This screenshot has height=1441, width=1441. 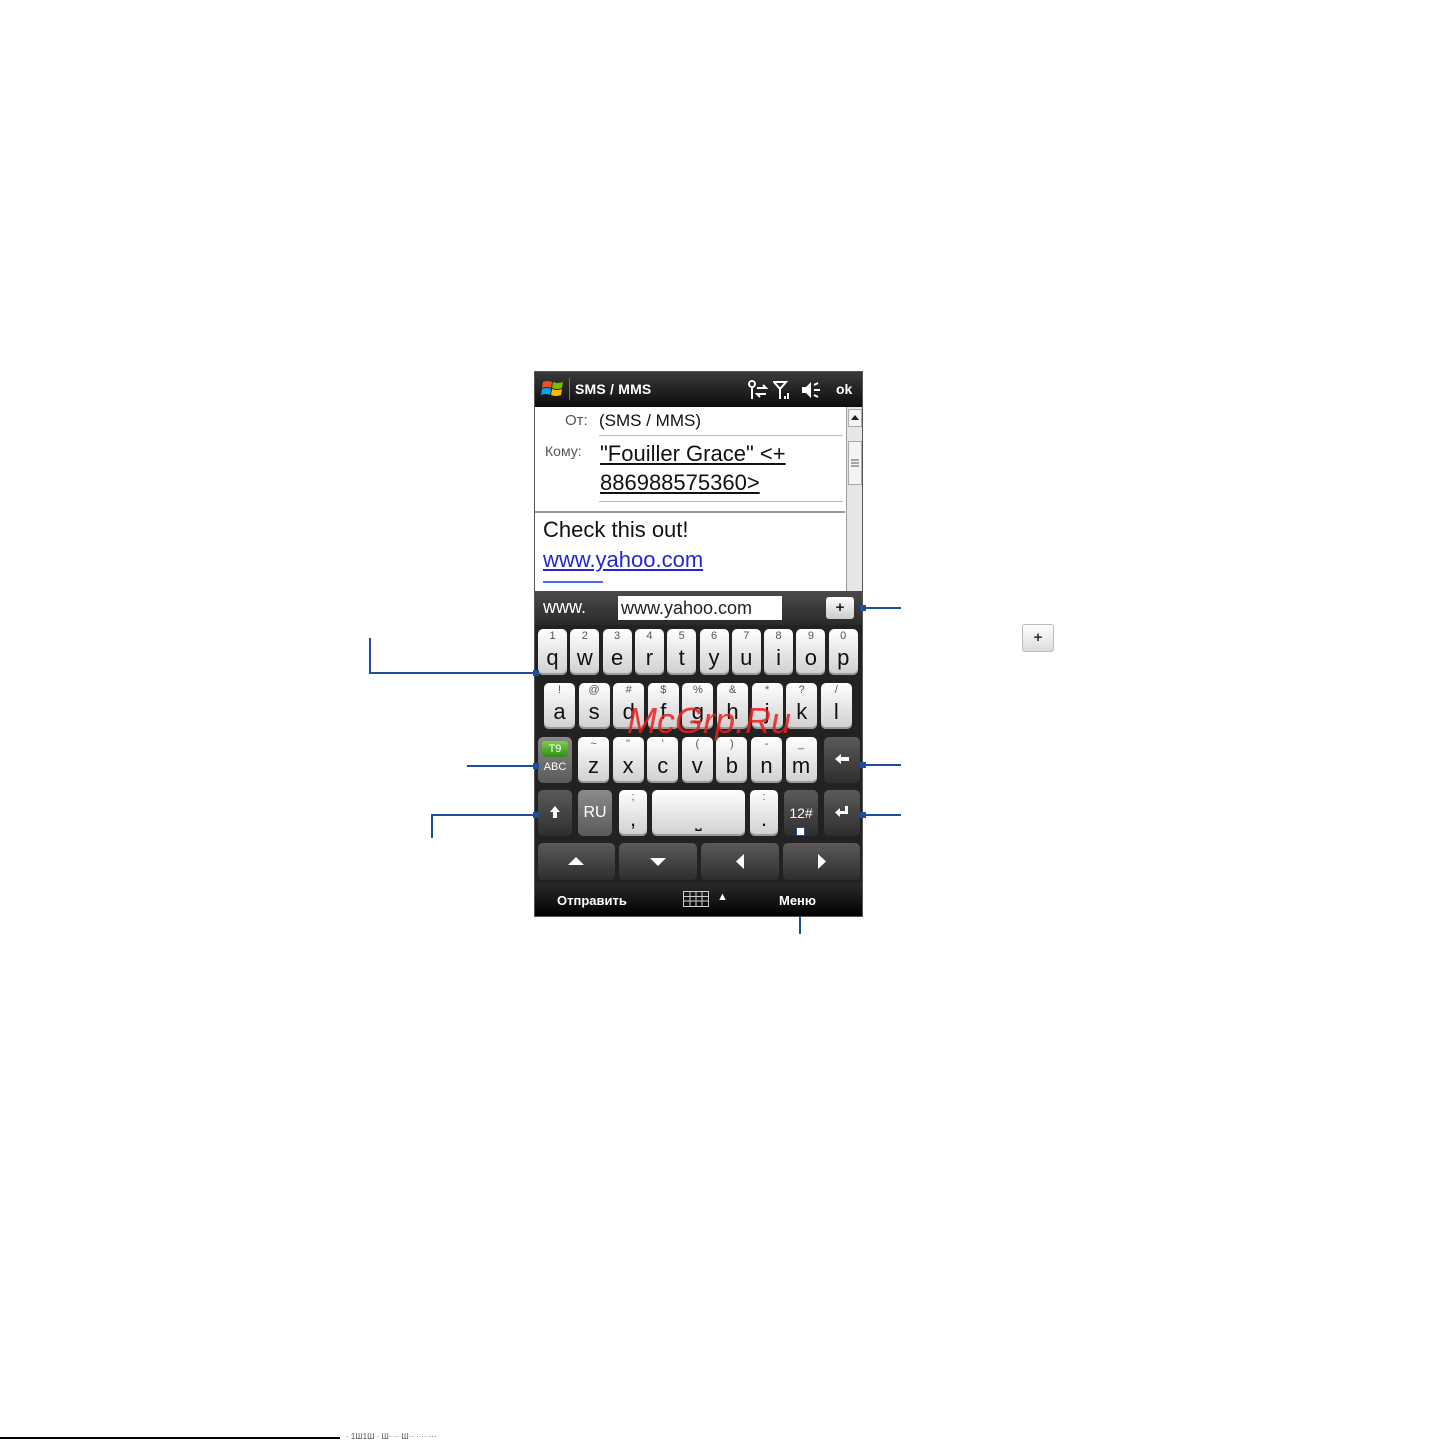 What do you see at coordinates (797, 900) in the screenshot?
I see `menu-soft-key: Меню` at bounding box center [797, 900].